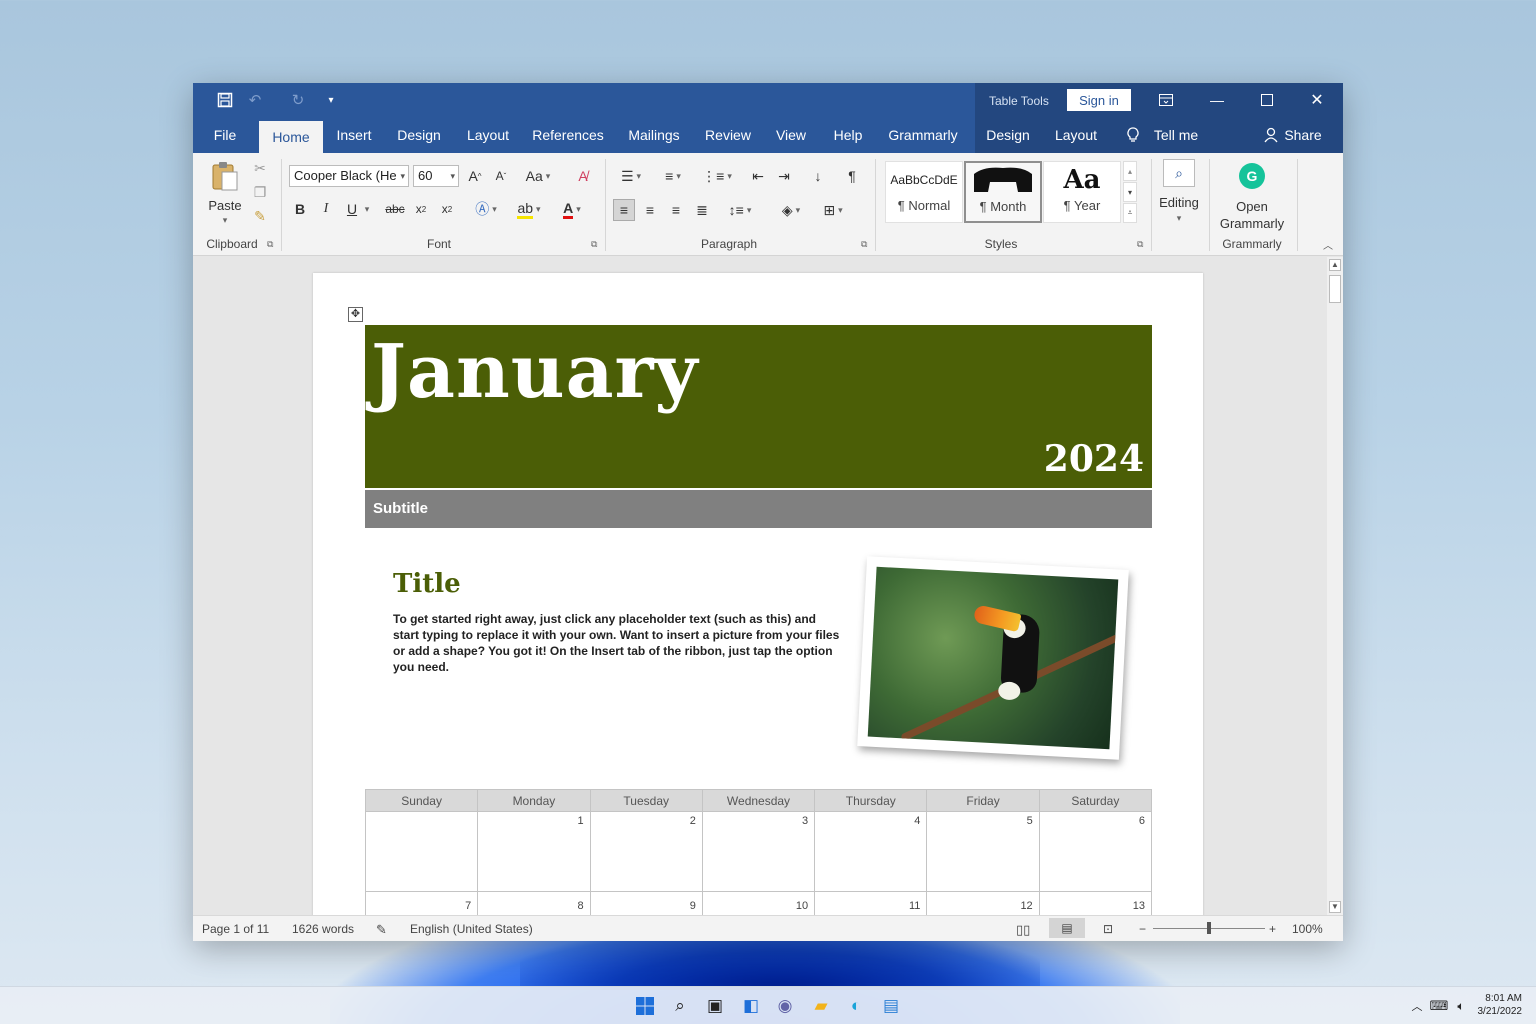  What do you see at coordinates (1271, 135) in the screenshot?
I see `person-icon` at bounding box center [1271, 135].